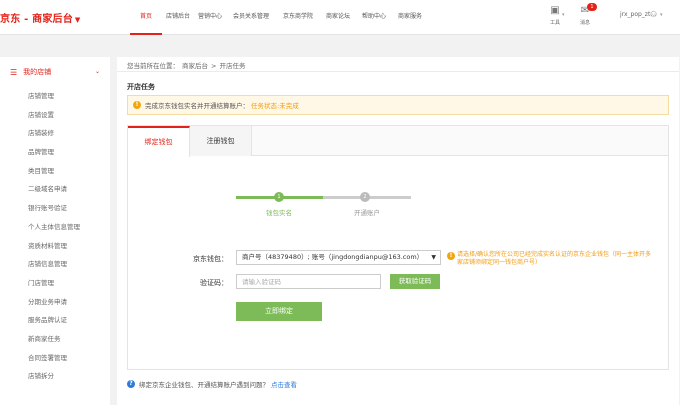  I want to click on sidebar-item: 合同签署管理, so click(55, 358).